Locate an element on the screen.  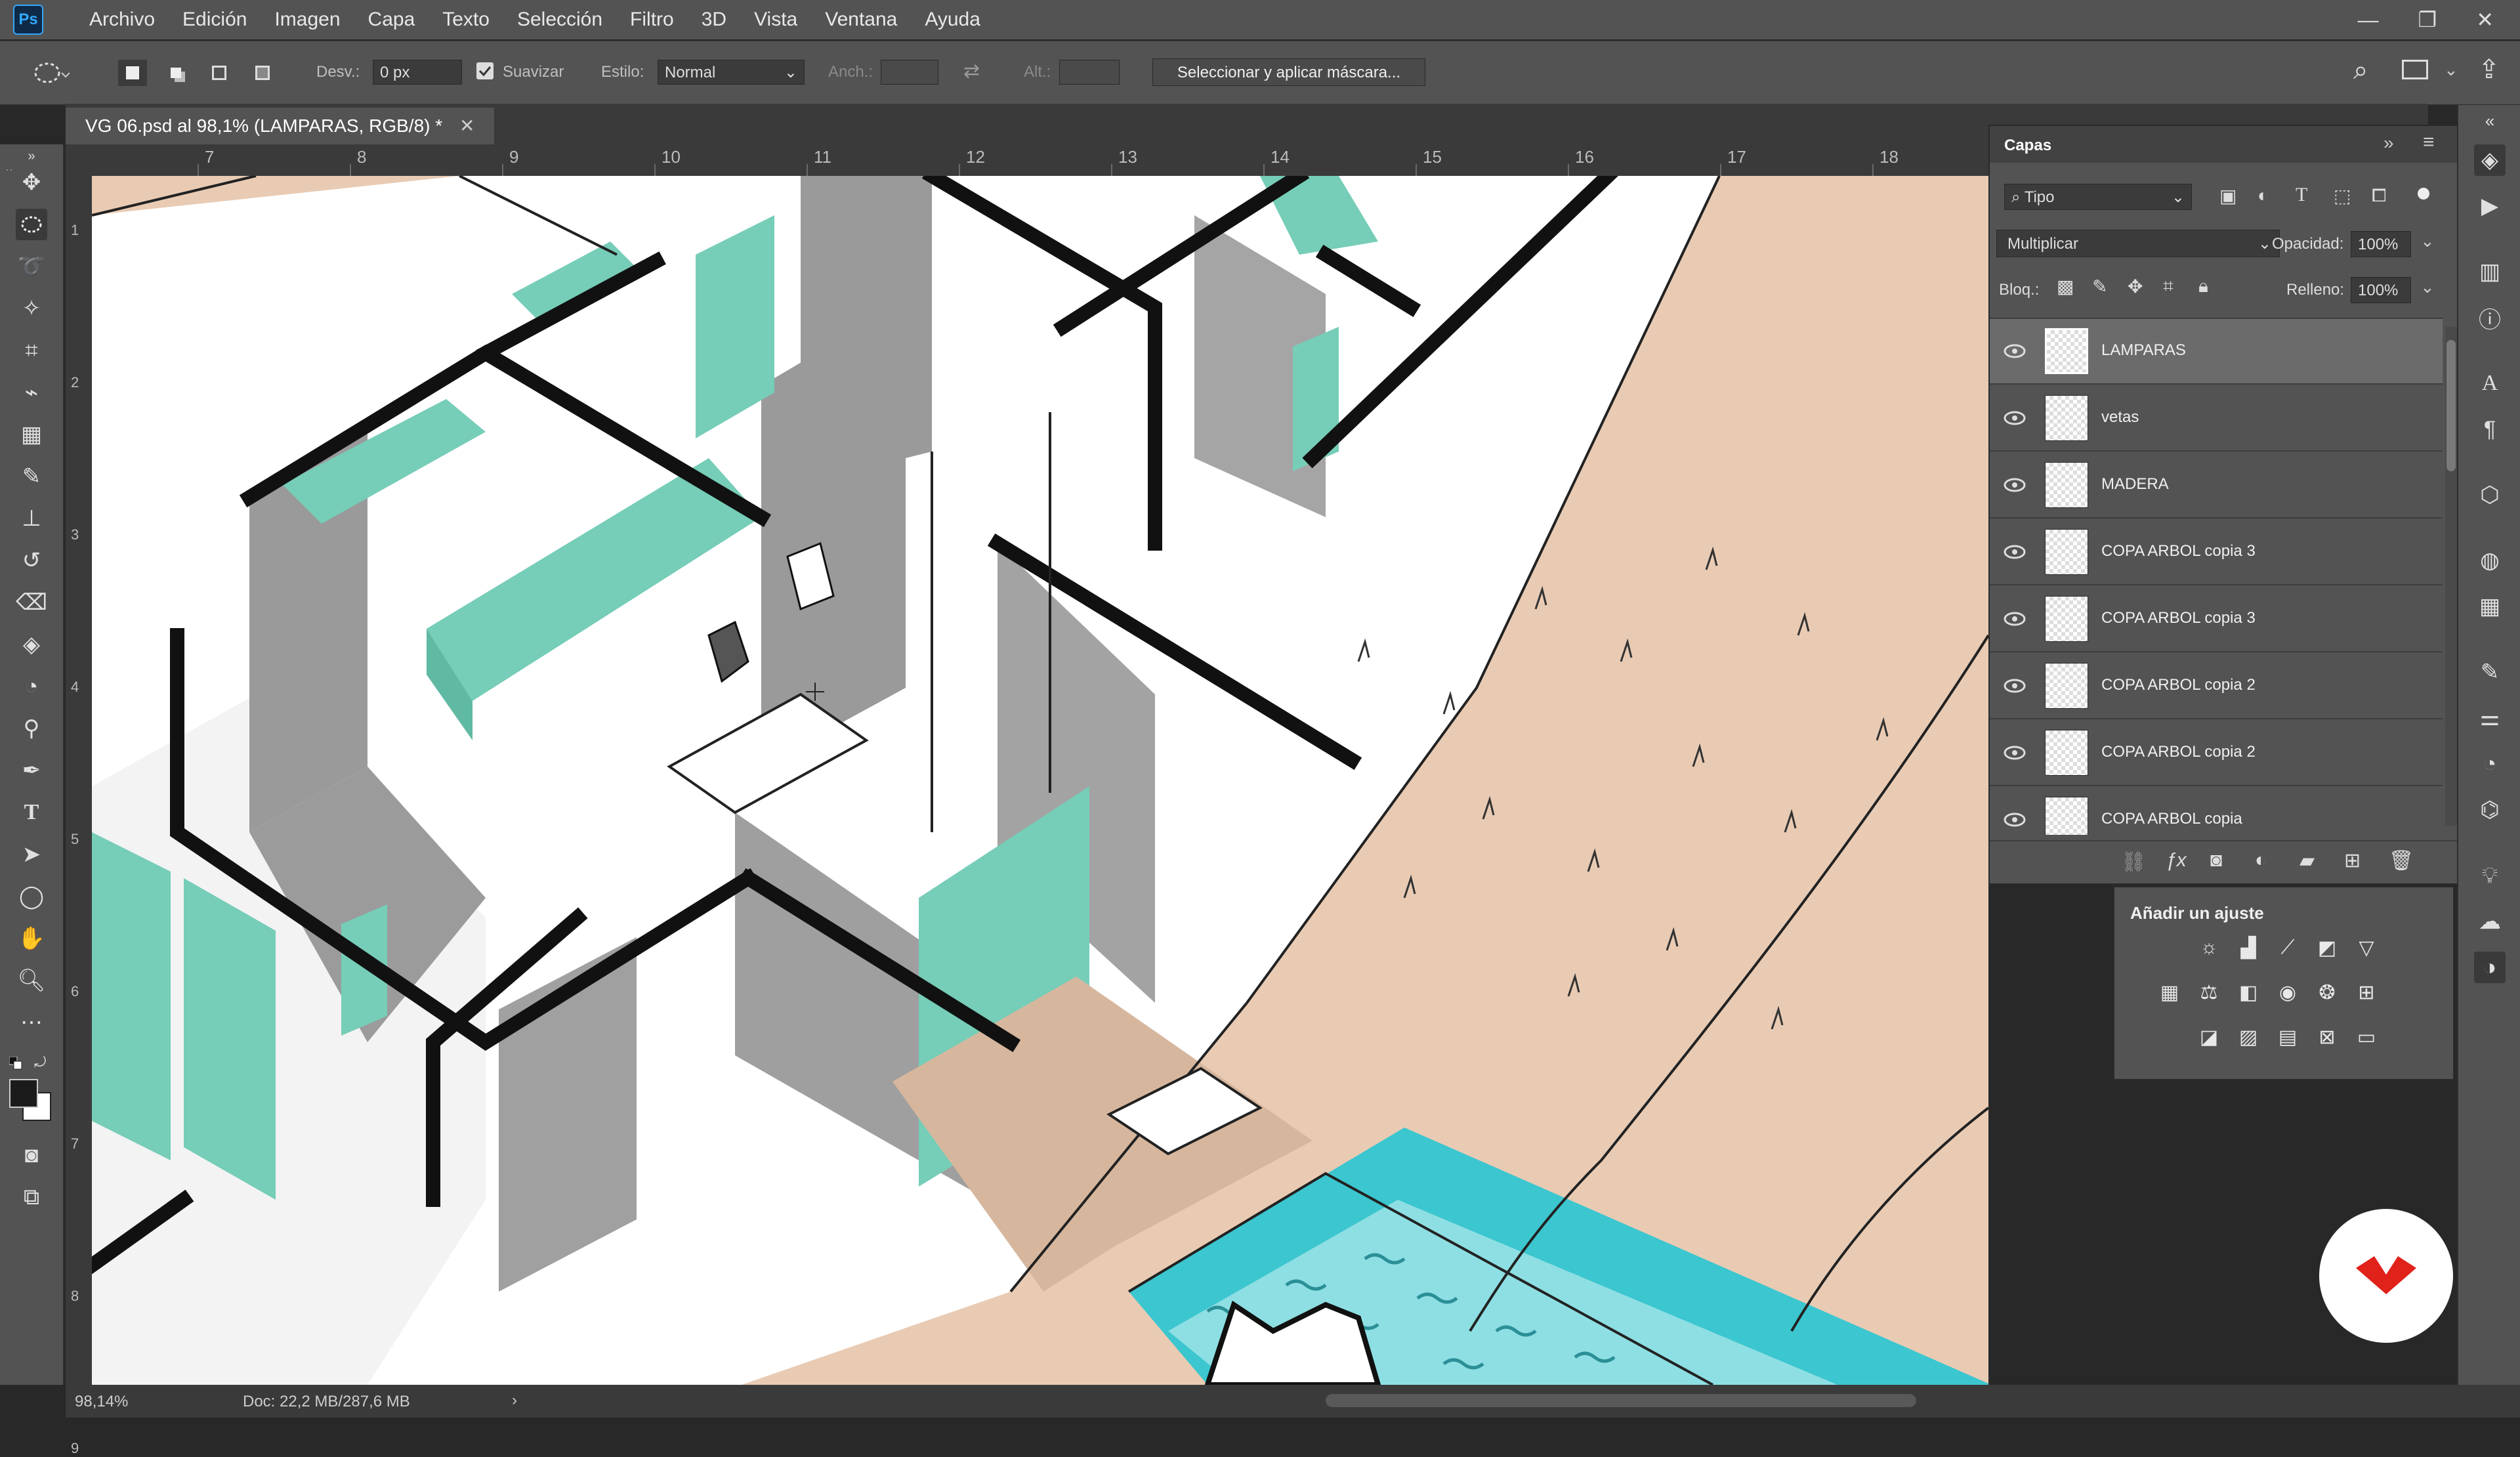
menu-archivo: Archivo is located at coordinates (122, 20).